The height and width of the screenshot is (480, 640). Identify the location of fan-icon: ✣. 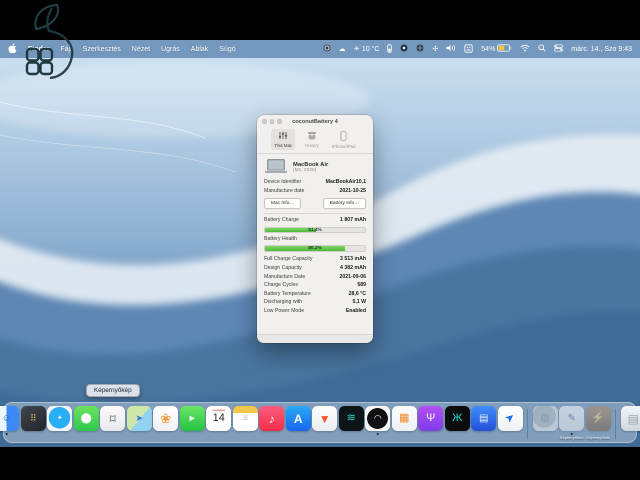
(435, 49).